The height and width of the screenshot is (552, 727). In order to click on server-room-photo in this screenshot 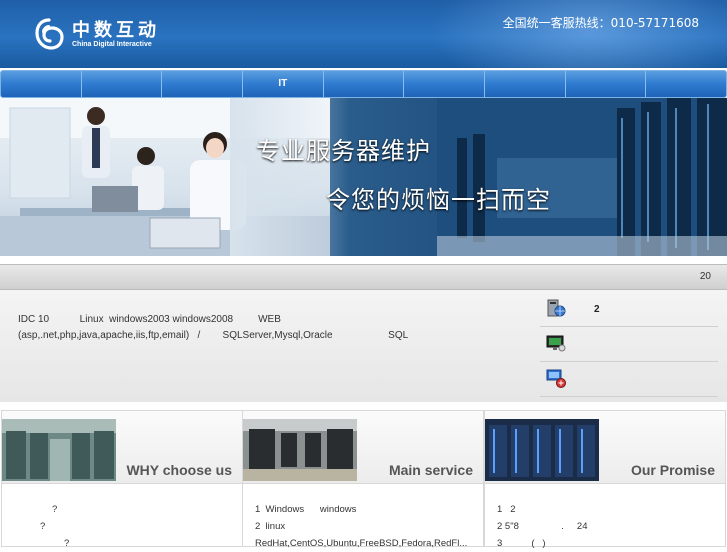, I will do `click(300, 450)`.